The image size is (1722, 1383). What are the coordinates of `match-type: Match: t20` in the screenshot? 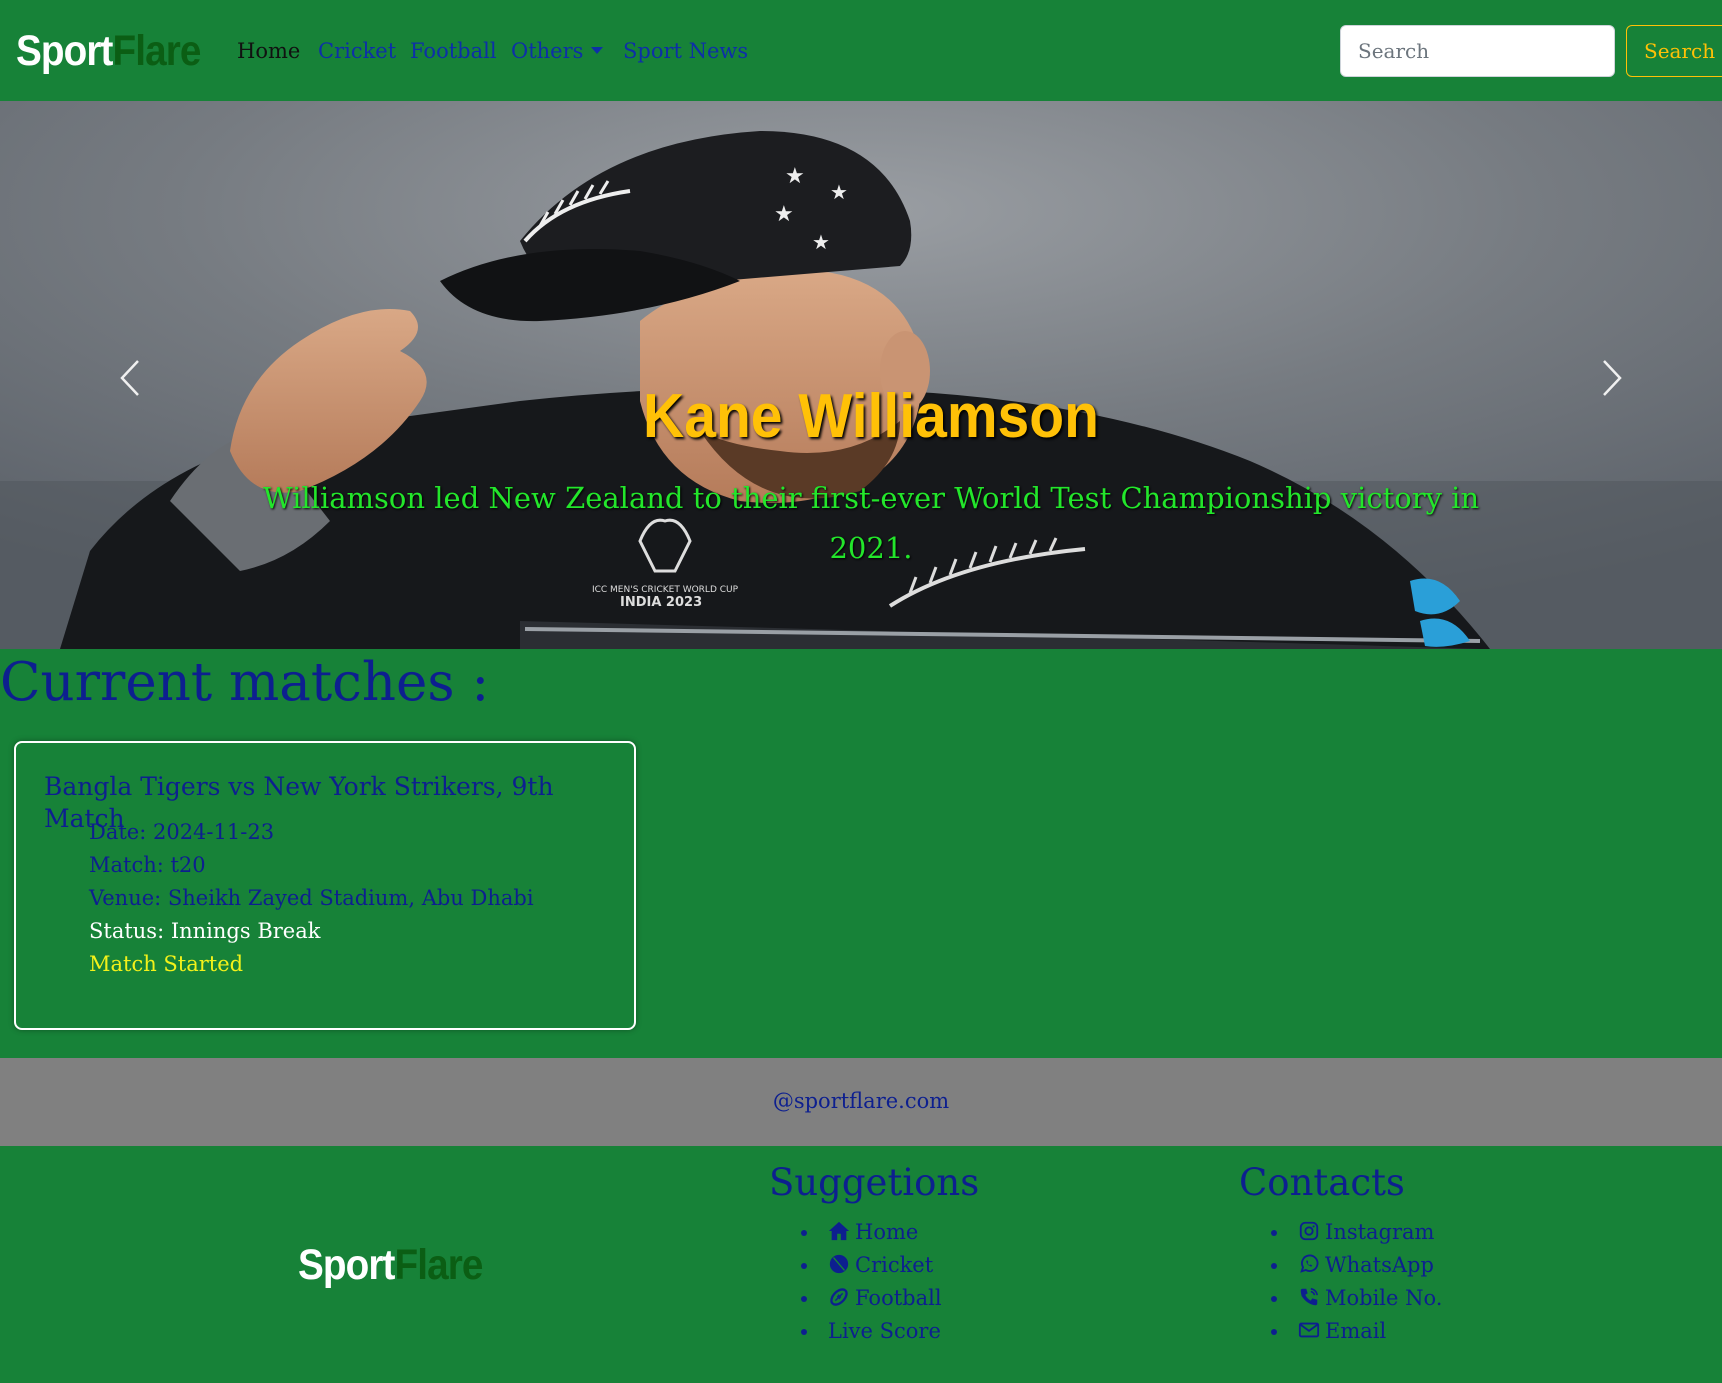 It's located at (147, 865).